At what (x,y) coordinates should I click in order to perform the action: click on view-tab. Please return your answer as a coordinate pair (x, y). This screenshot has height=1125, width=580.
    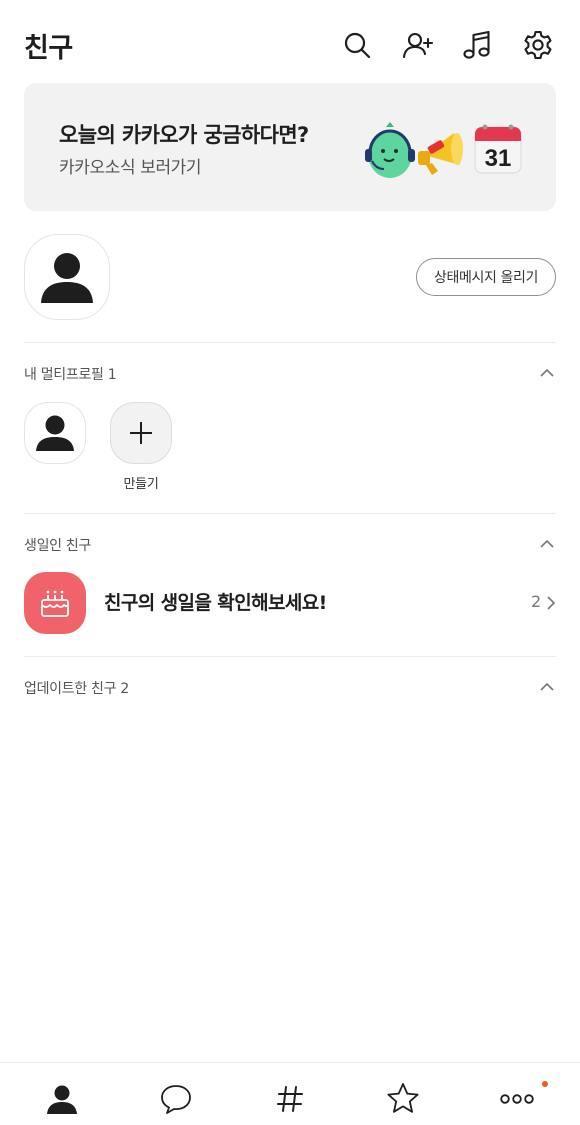
    Looking at the image, I should click on (403, 1099).